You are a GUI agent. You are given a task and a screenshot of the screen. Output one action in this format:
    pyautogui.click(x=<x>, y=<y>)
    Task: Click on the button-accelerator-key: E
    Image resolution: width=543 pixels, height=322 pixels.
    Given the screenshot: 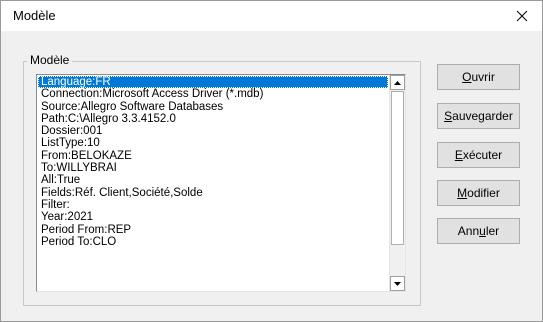 What is the action you would take?
    pyautogui.click(x=458, y=155)
    